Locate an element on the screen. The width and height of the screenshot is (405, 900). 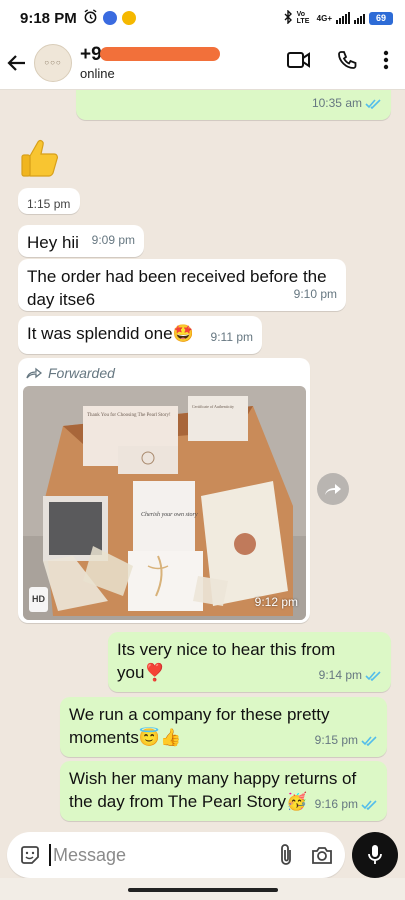
message-time: 9:10 pm is located at coordinates (315, 294).